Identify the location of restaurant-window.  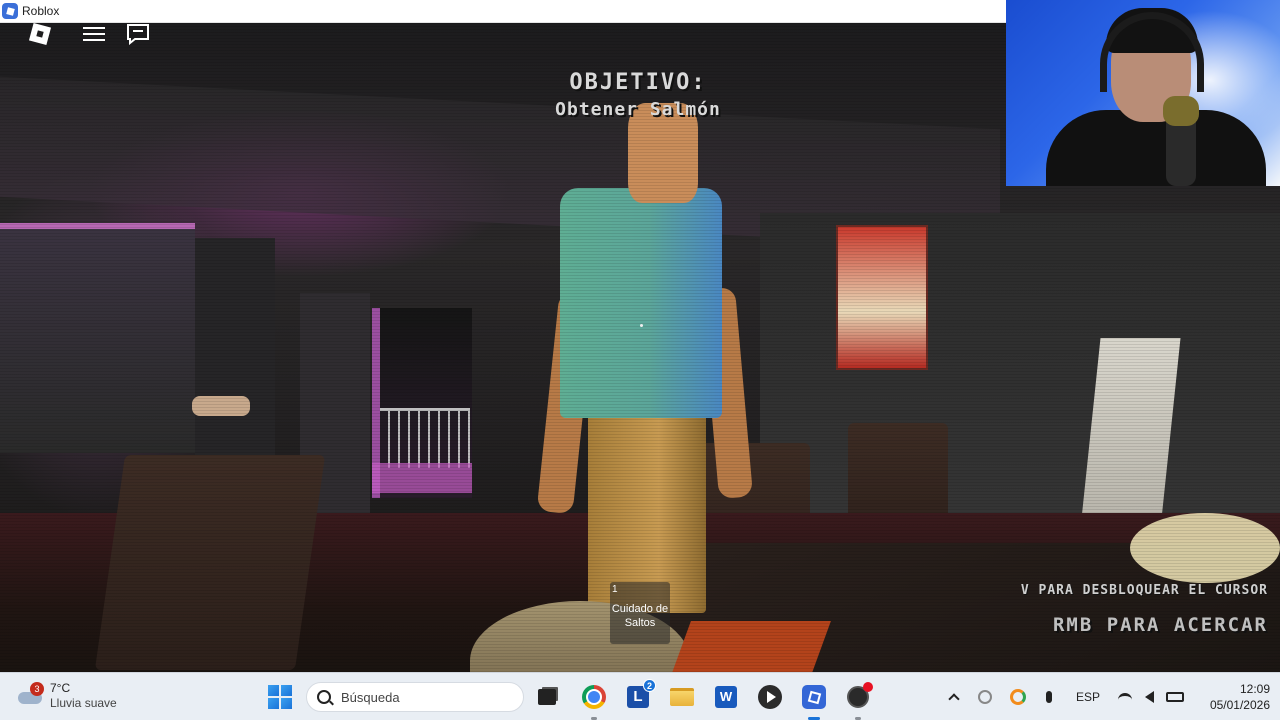
(97, 338).